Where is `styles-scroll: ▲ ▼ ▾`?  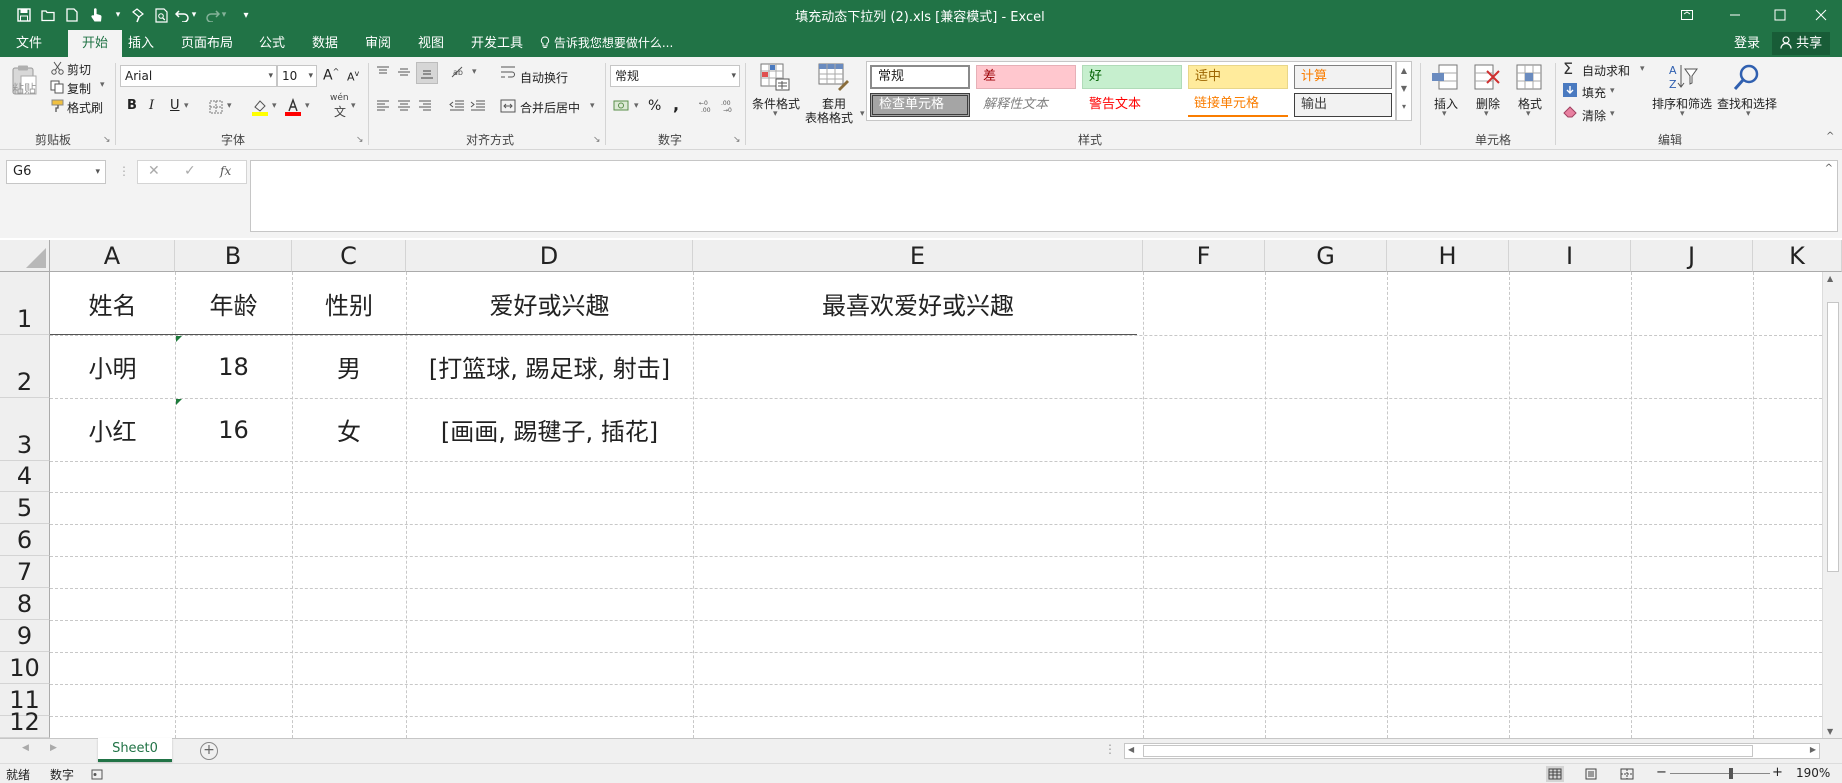
styles-scroll: ▲ ▼ ▾ is located at coordinates (1404, 91).